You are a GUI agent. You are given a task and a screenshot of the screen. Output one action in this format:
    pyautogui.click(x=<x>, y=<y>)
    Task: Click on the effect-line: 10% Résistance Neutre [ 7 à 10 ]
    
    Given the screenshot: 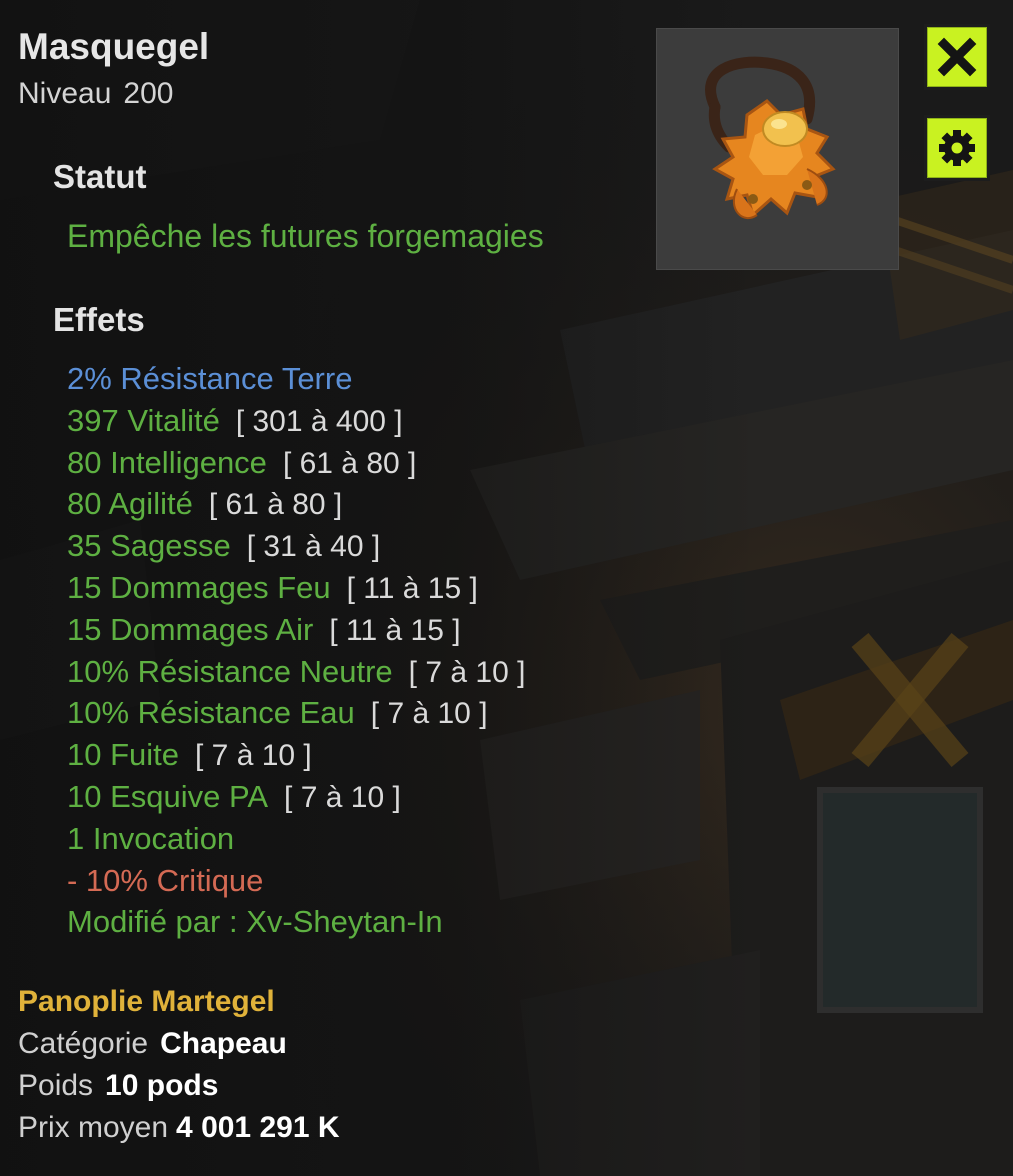 What is the action you would take?
    pyautogui.click(x=296, y=674)
    